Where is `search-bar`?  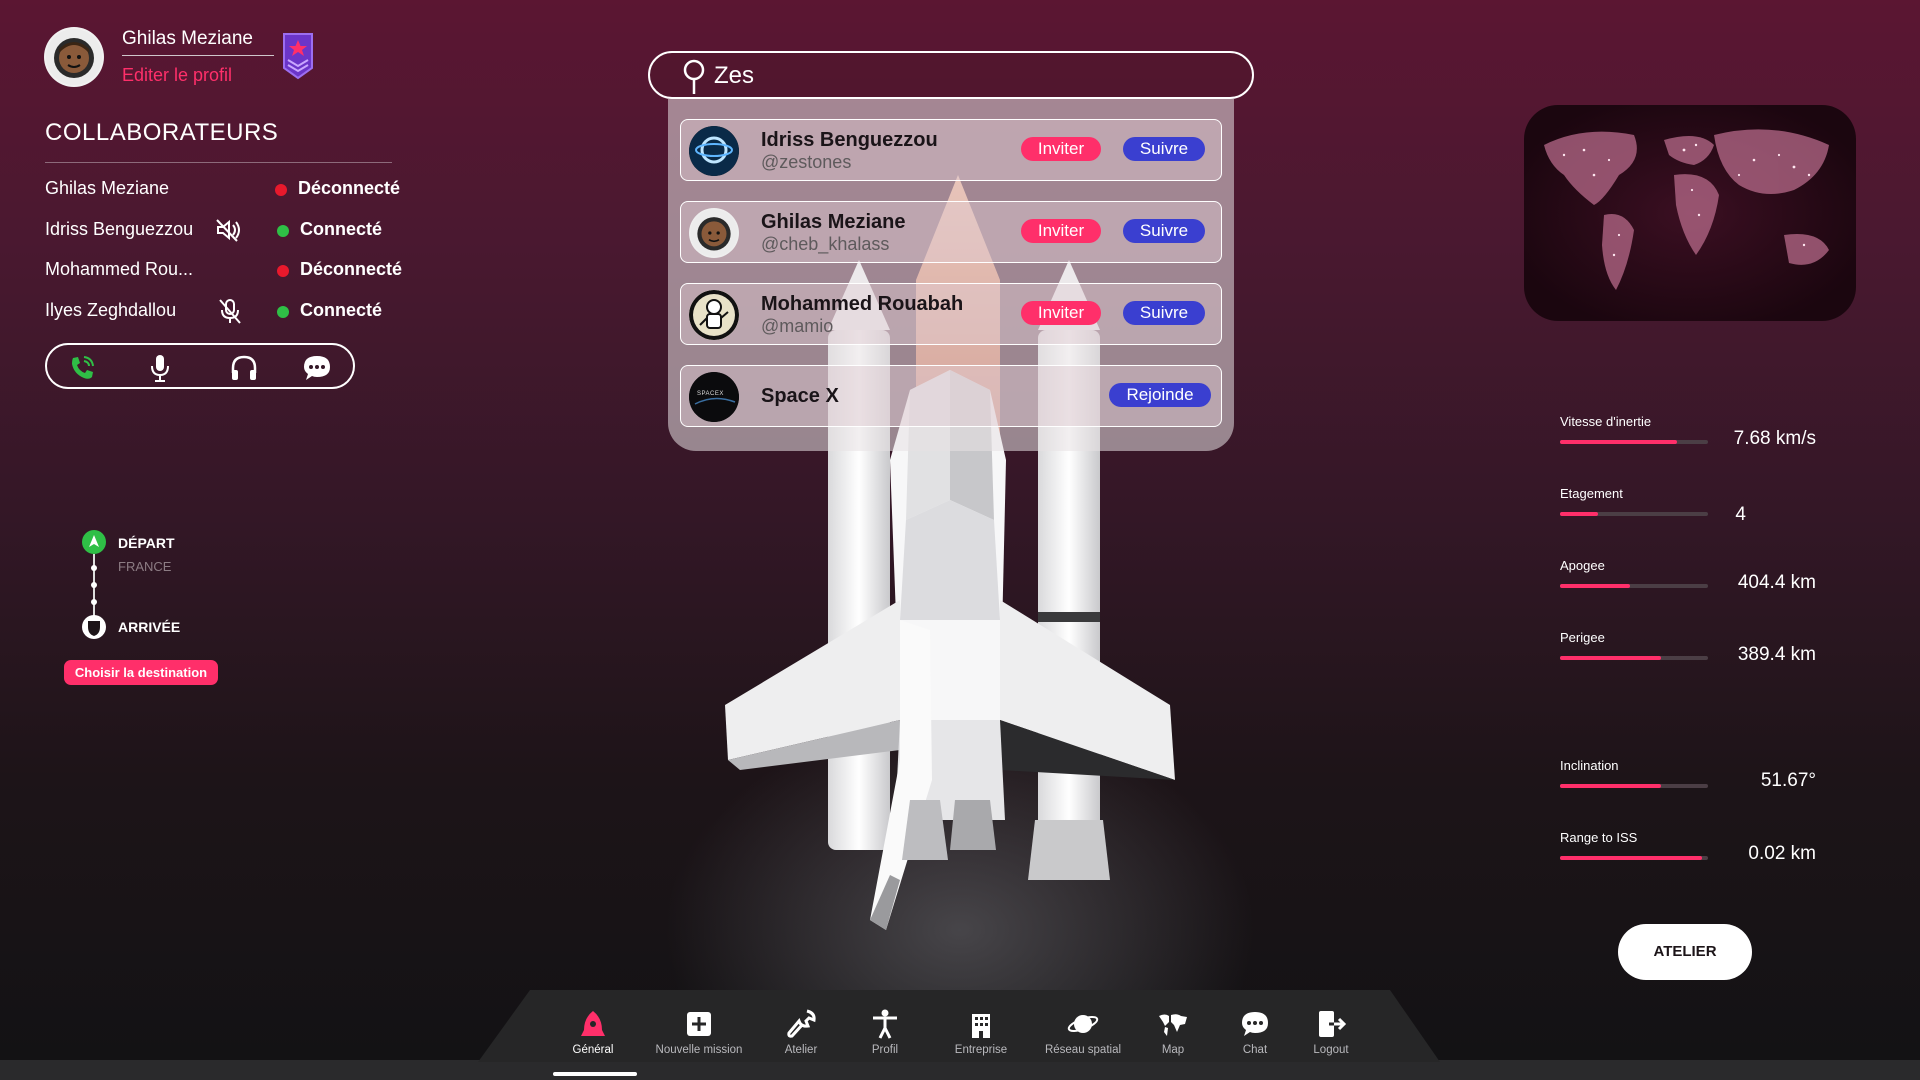
search-bar is located at coordinates (951, 75).